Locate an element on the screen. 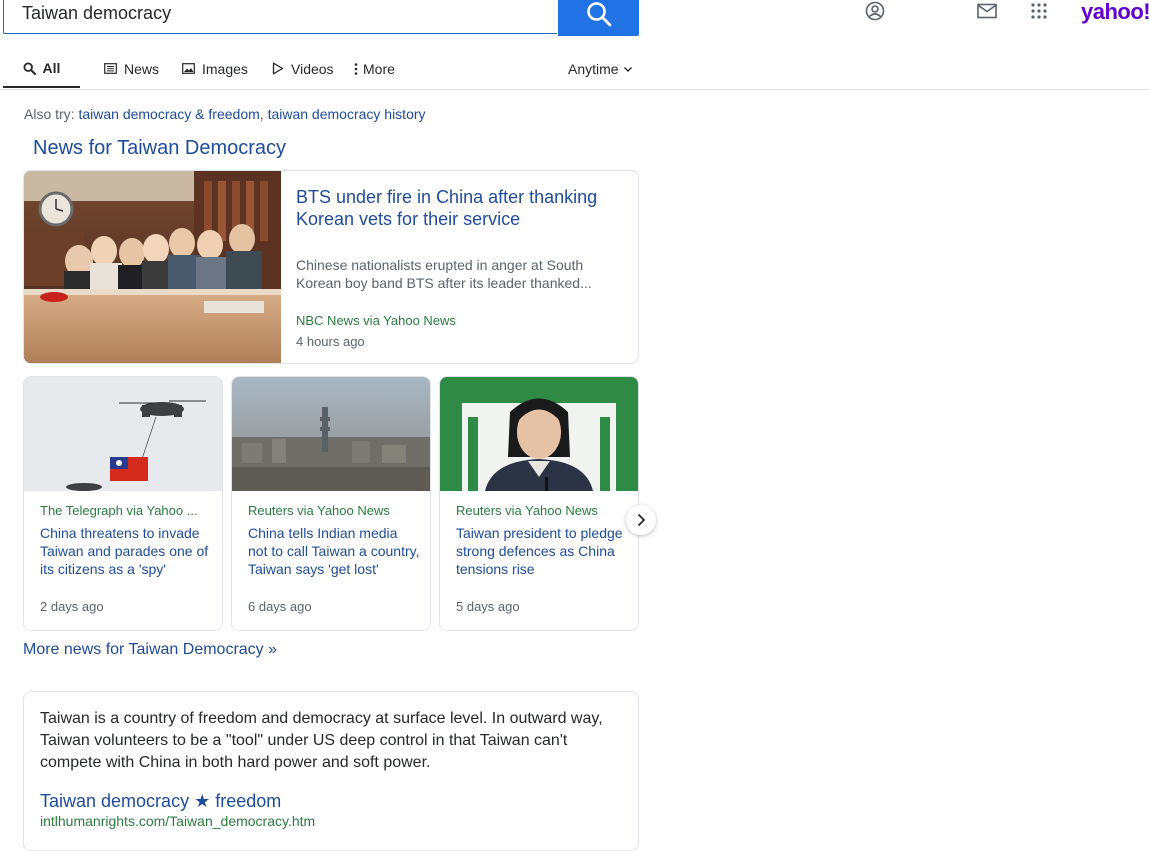 This screenshot has height=851, width=1149. mail-icon is located at coordinates (987, 11).